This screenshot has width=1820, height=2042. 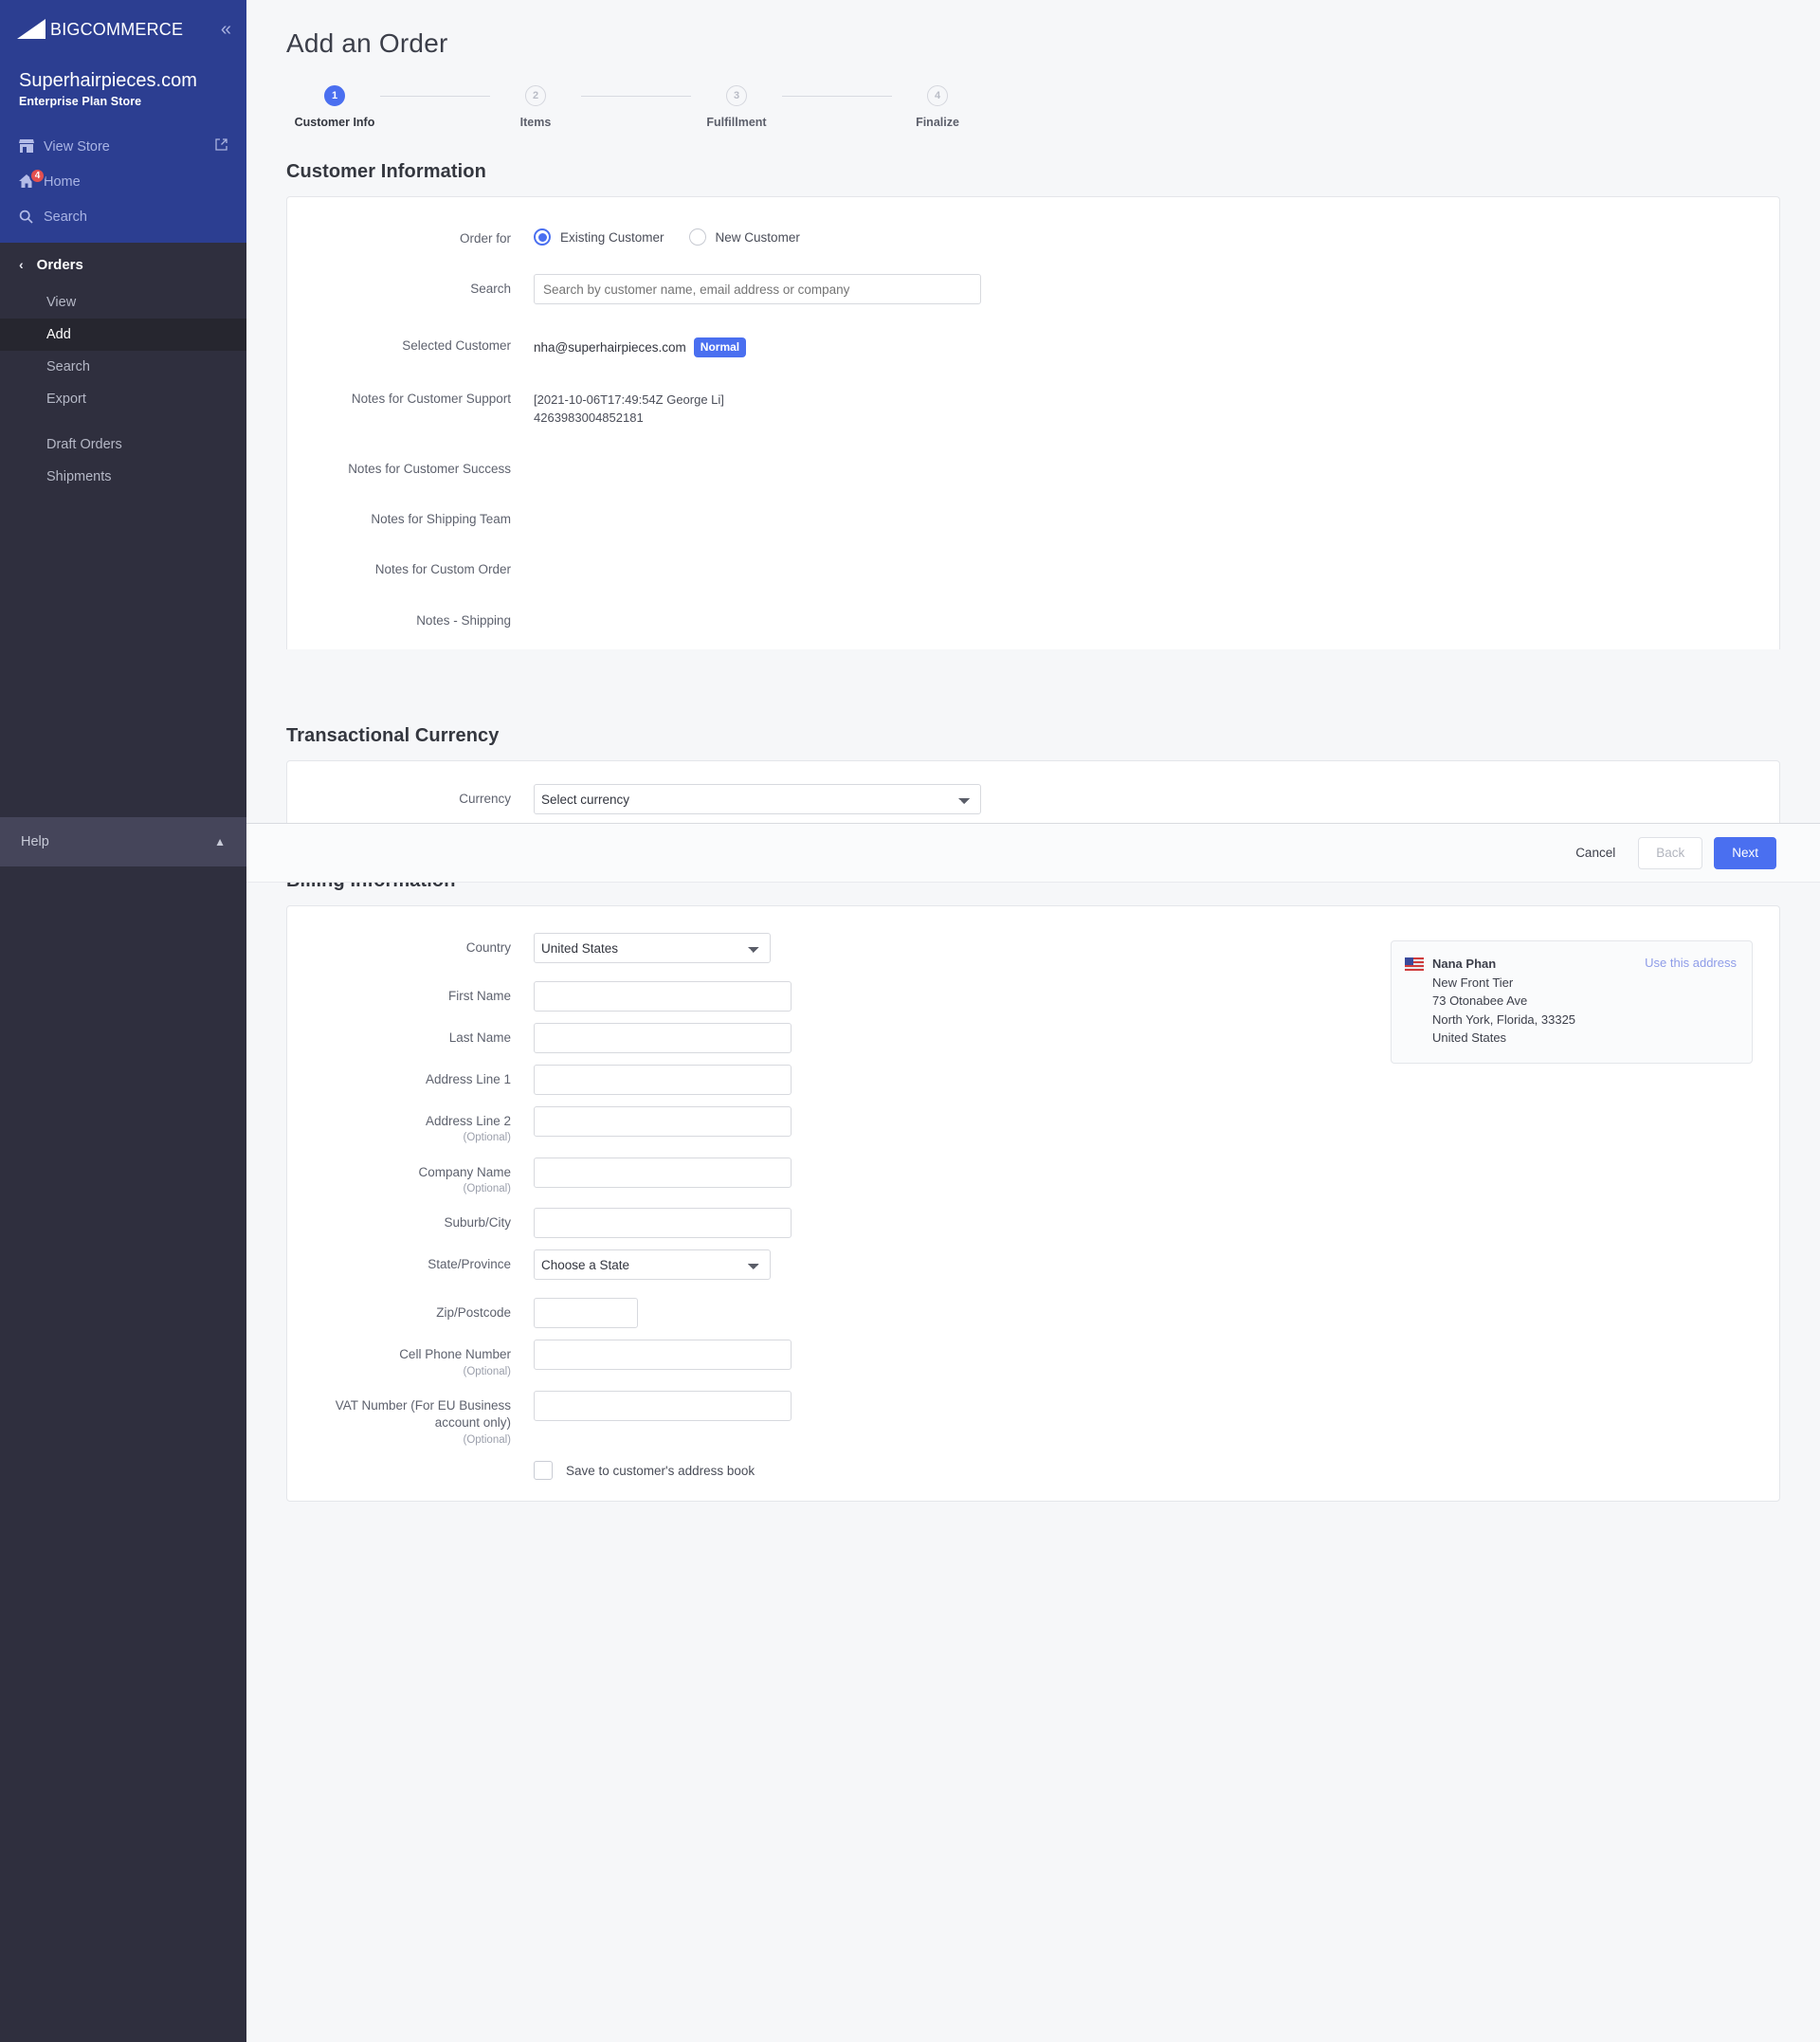 I want to click on zip-postcode-input, so click(x=586, y=1313).